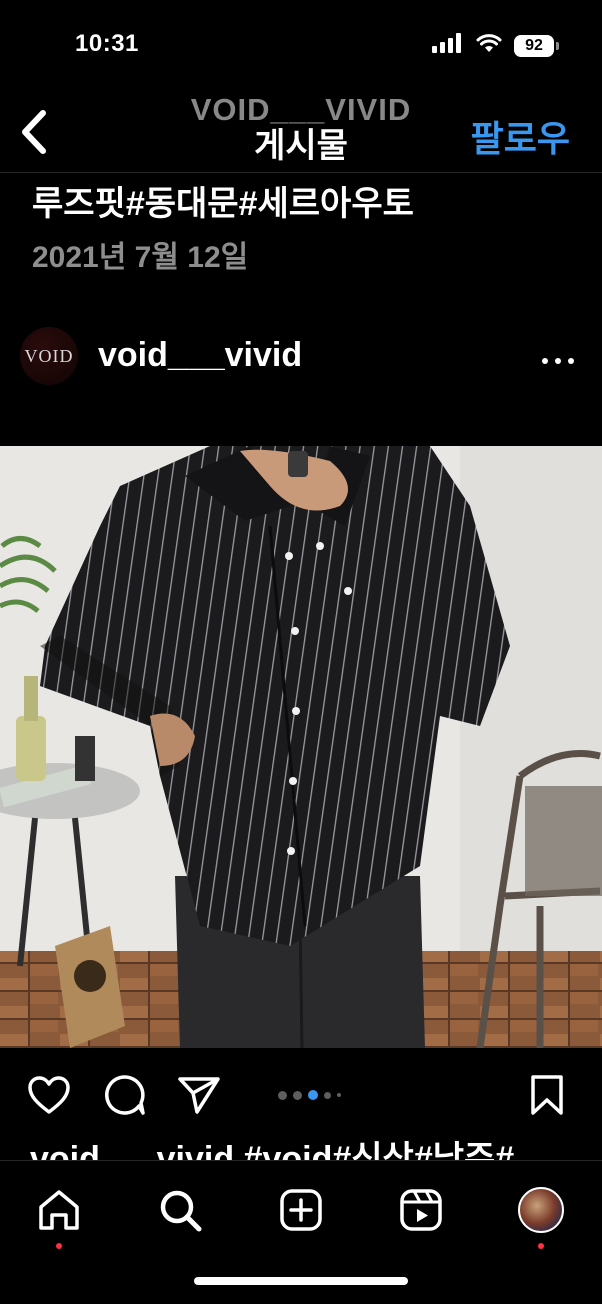  I want to click on tab-create, so click(301, 1210).